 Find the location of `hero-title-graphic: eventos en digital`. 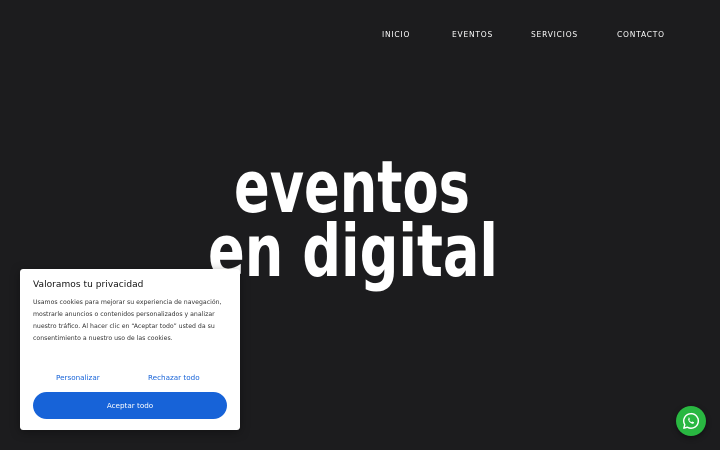

hero-title-graphic: eventos en digital is located at coordinates (353, 221).